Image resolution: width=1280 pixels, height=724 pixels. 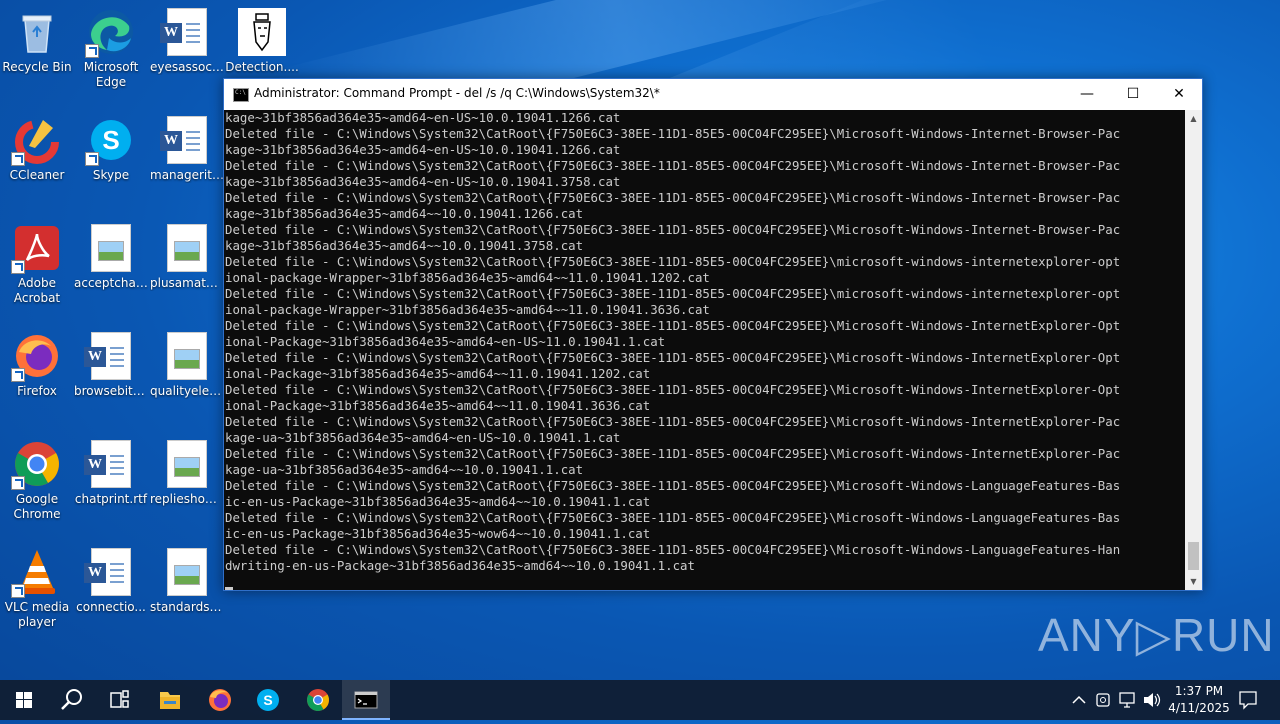 I want to click on recycle-bin-icon, so click(x=37, y=32).